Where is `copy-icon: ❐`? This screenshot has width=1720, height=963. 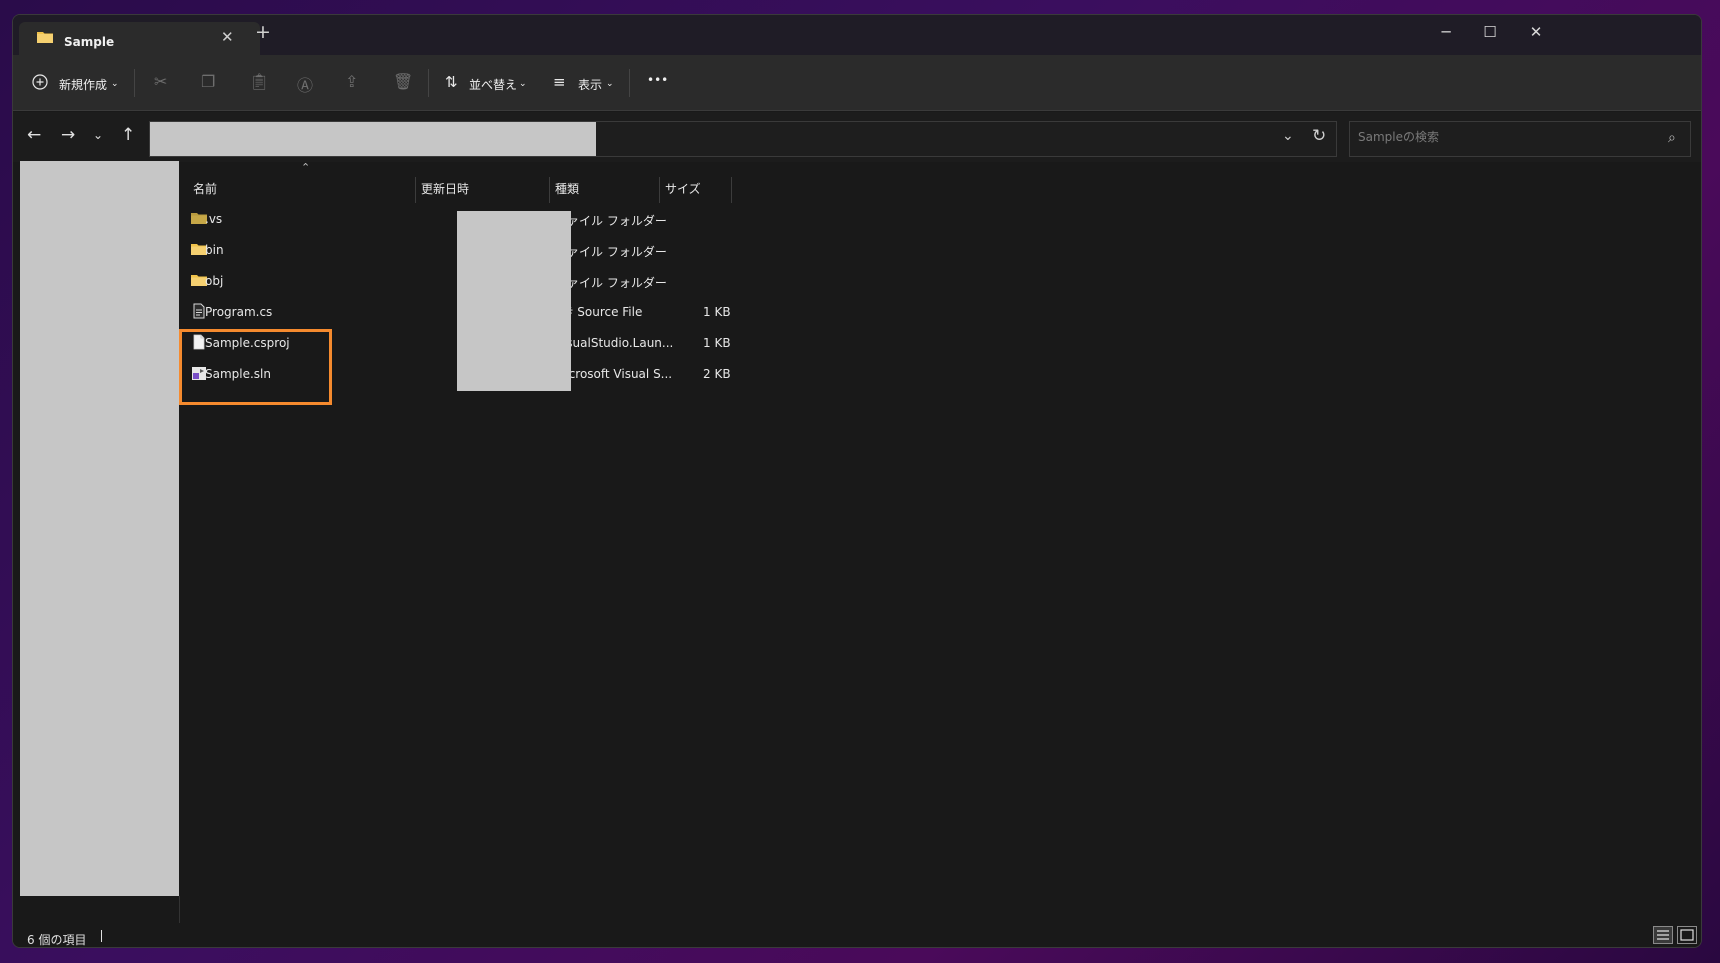
copy-icon: ❐ is located at coordinates (208, 81).